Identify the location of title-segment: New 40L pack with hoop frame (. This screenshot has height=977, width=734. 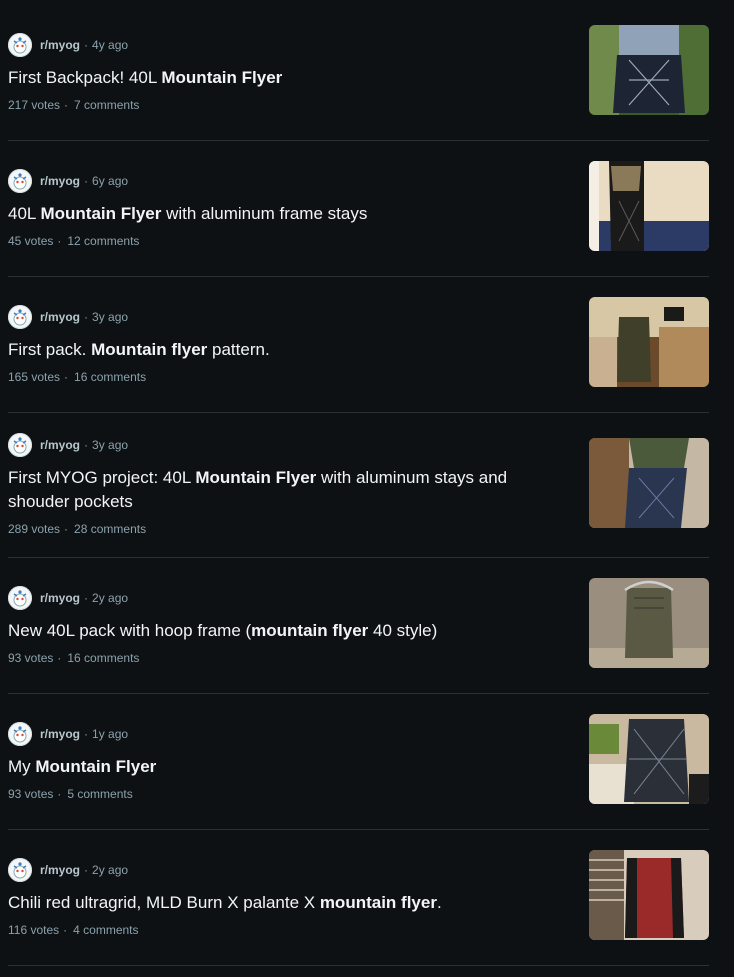
(130, 630).